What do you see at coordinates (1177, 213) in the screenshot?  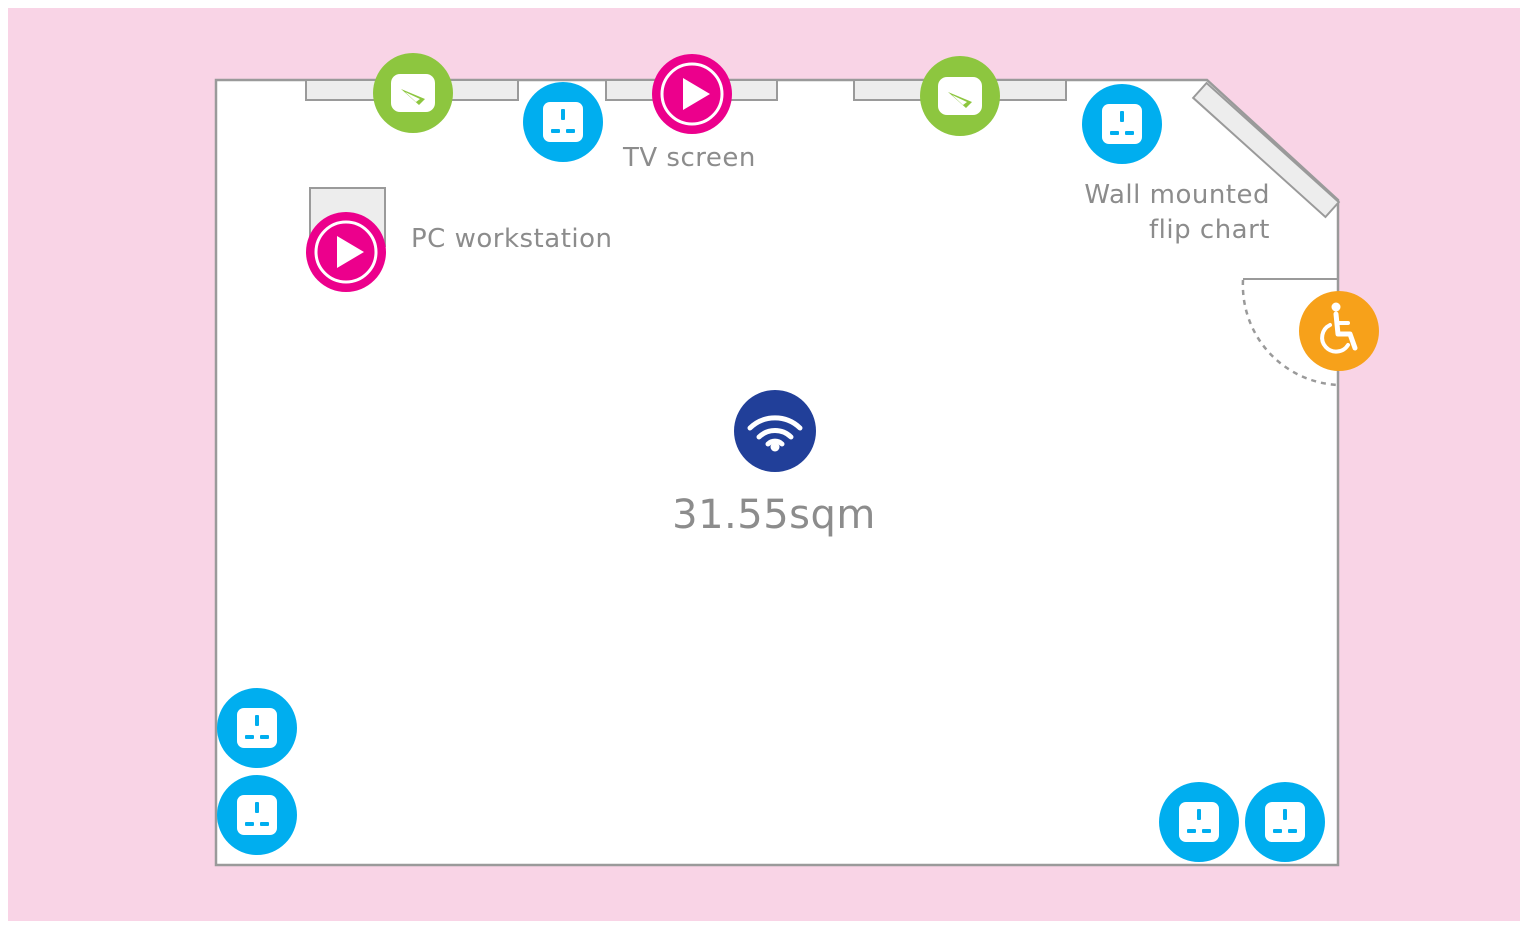 I see `flip-chart-label: Wall mounted flip chart` at bounding box center [1177, 213].